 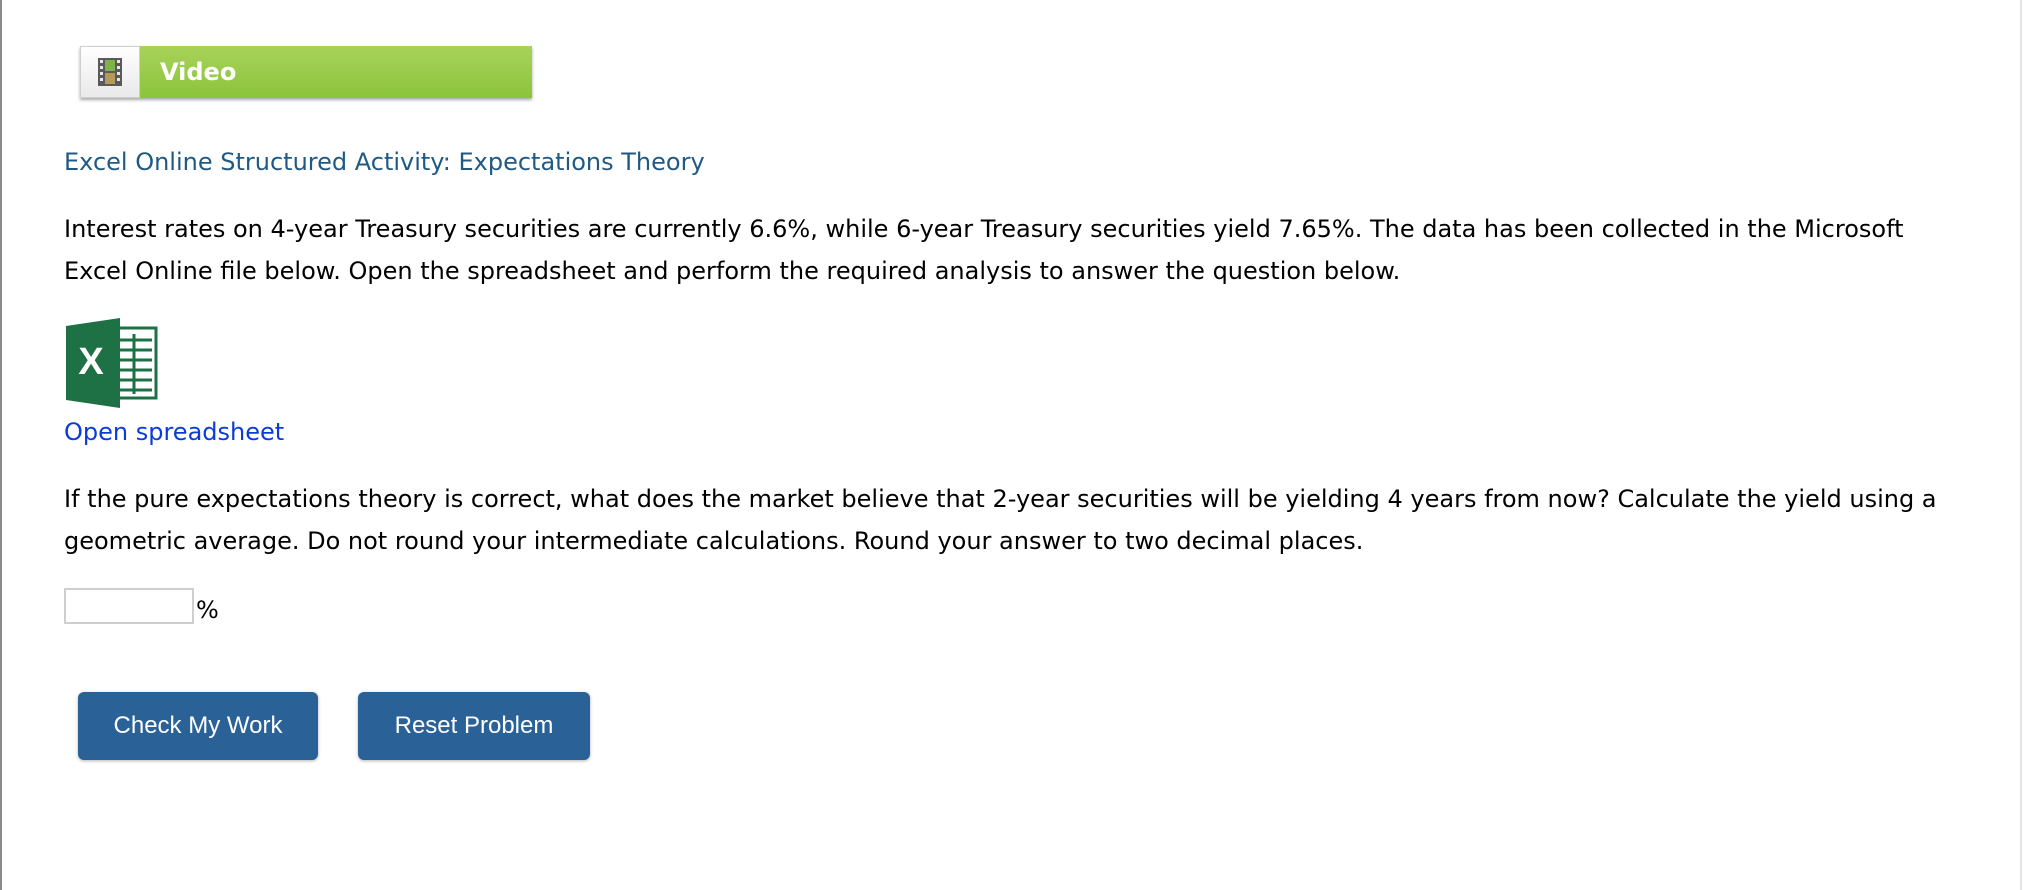 I want to click on answer-row: %, so click(x=141, y=606).